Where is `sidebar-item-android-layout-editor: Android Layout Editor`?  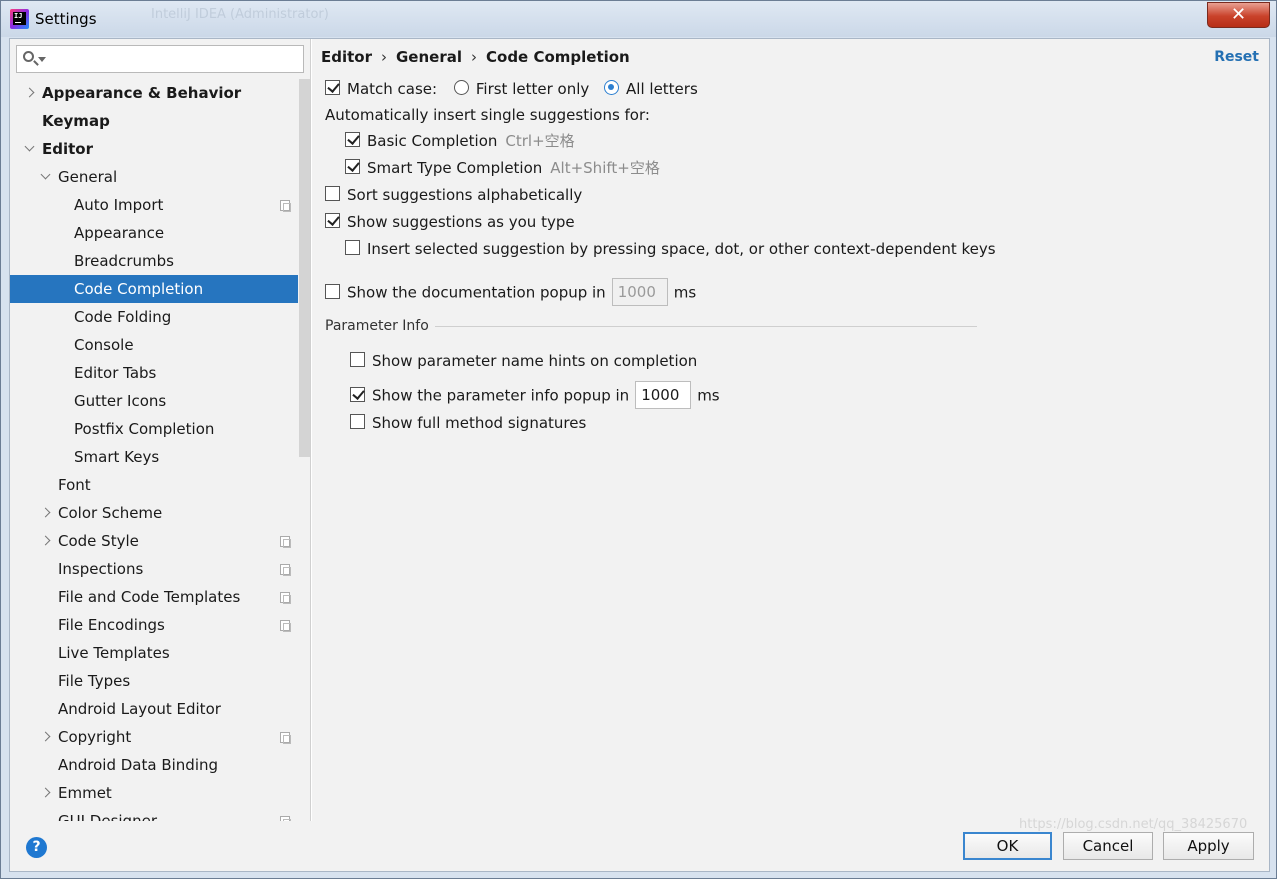
sidebar-item-android-layout-editor: Android Layout Editor is located at coordinates (160, 709).